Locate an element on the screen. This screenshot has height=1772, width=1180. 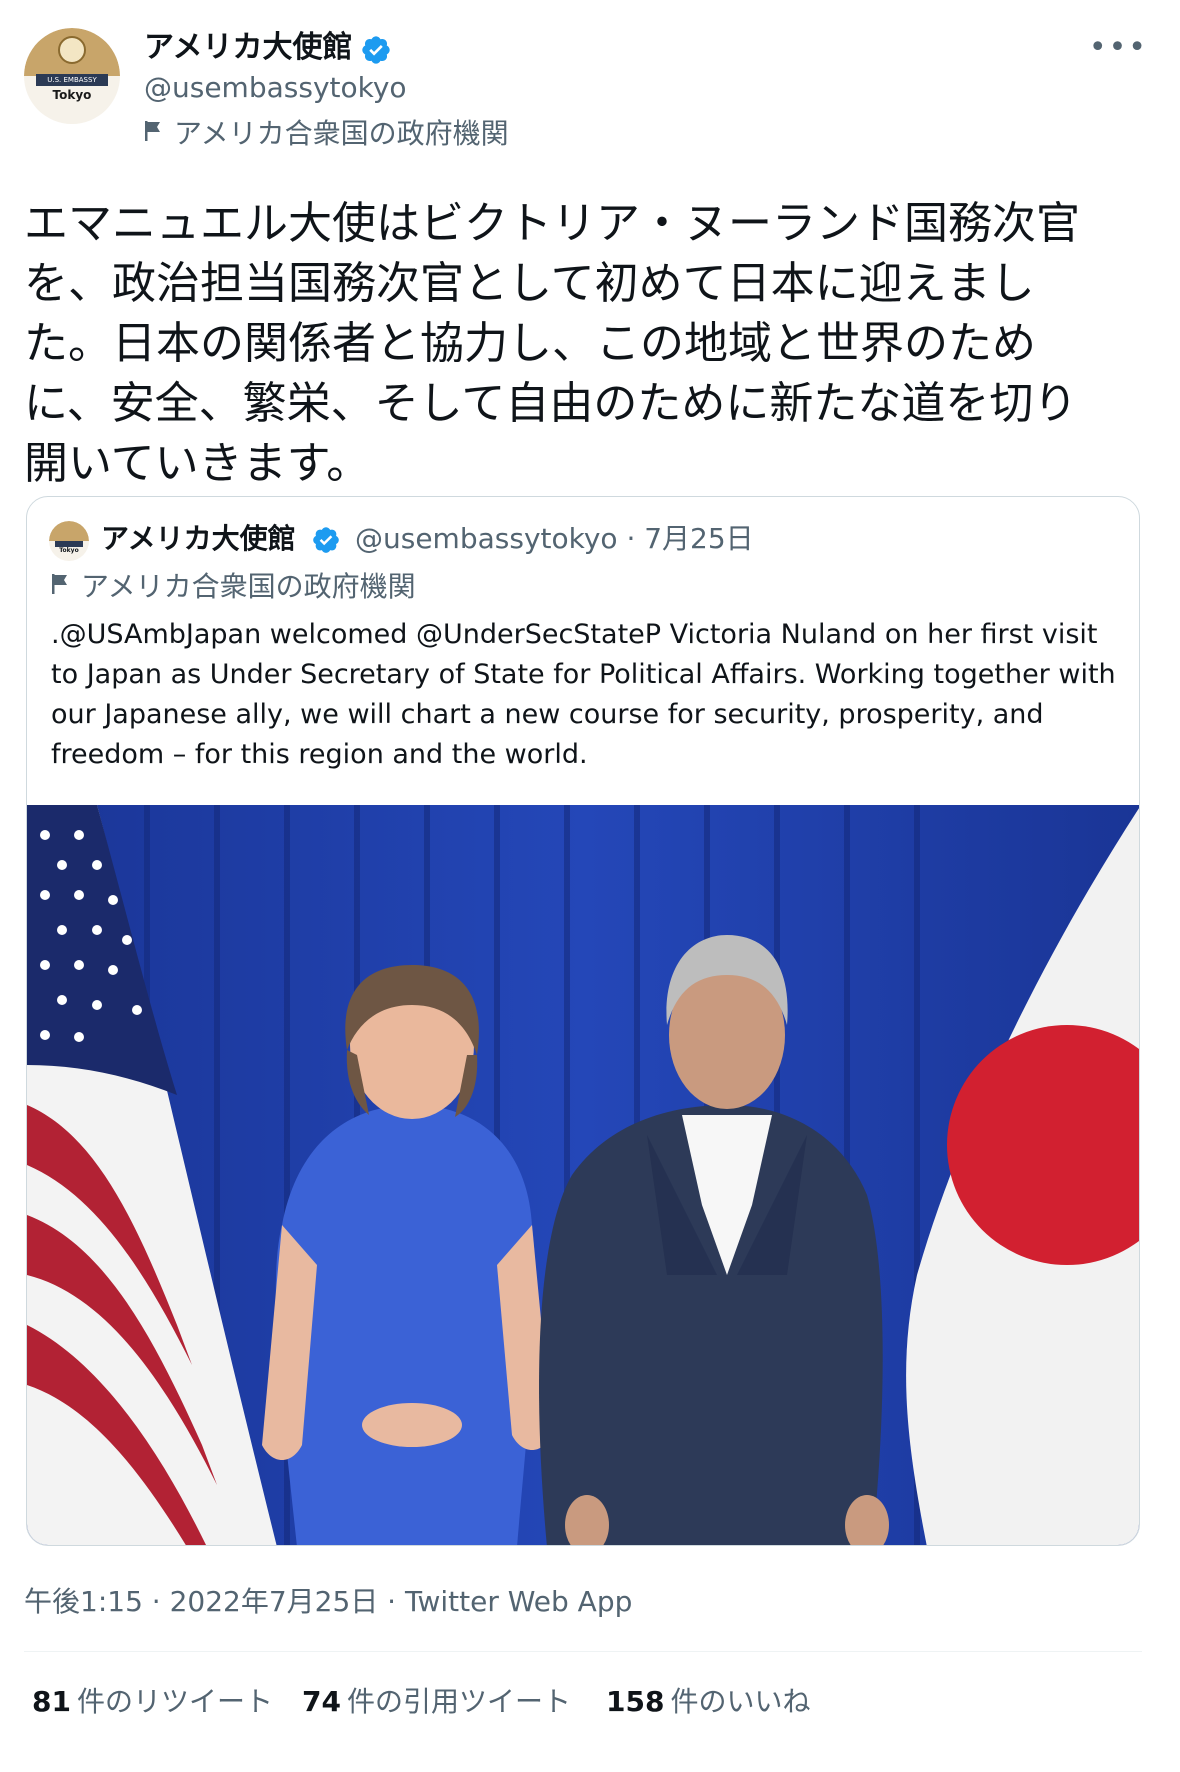
quoted-government-label: アメリカ合衆国の政府機関 is located at coordinates (233, 587).